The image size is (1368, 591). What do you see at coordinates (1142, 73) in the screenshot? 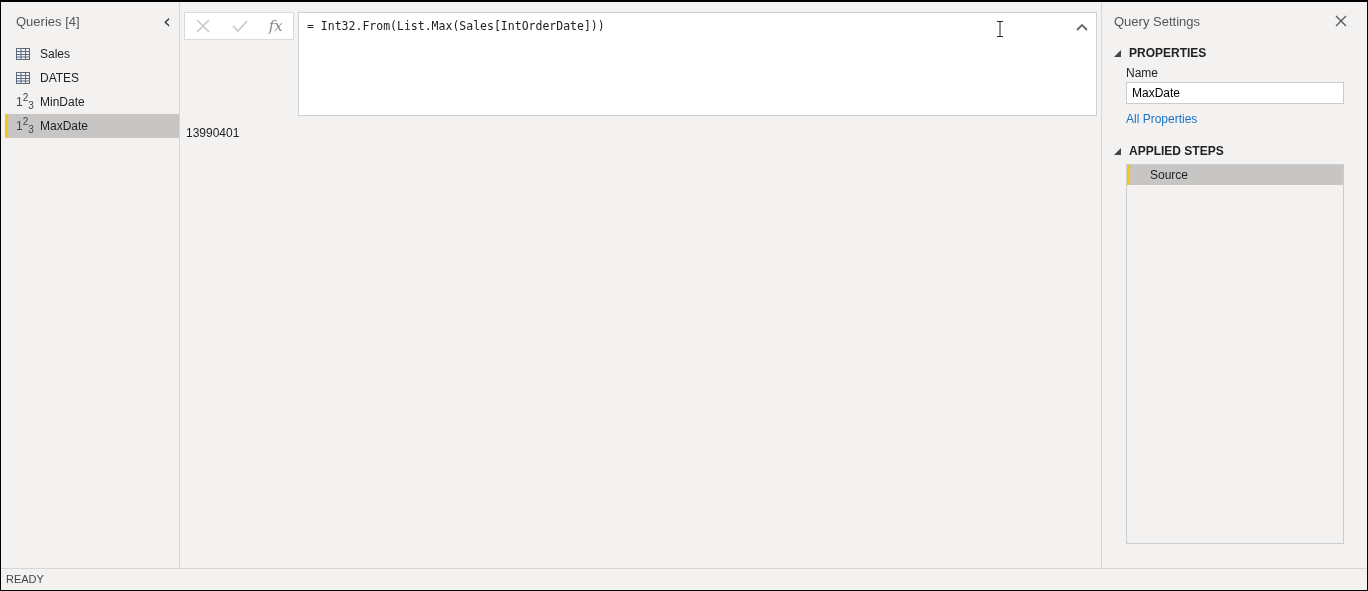
I see `field-label: Name` at bounding box center [1142, 73].